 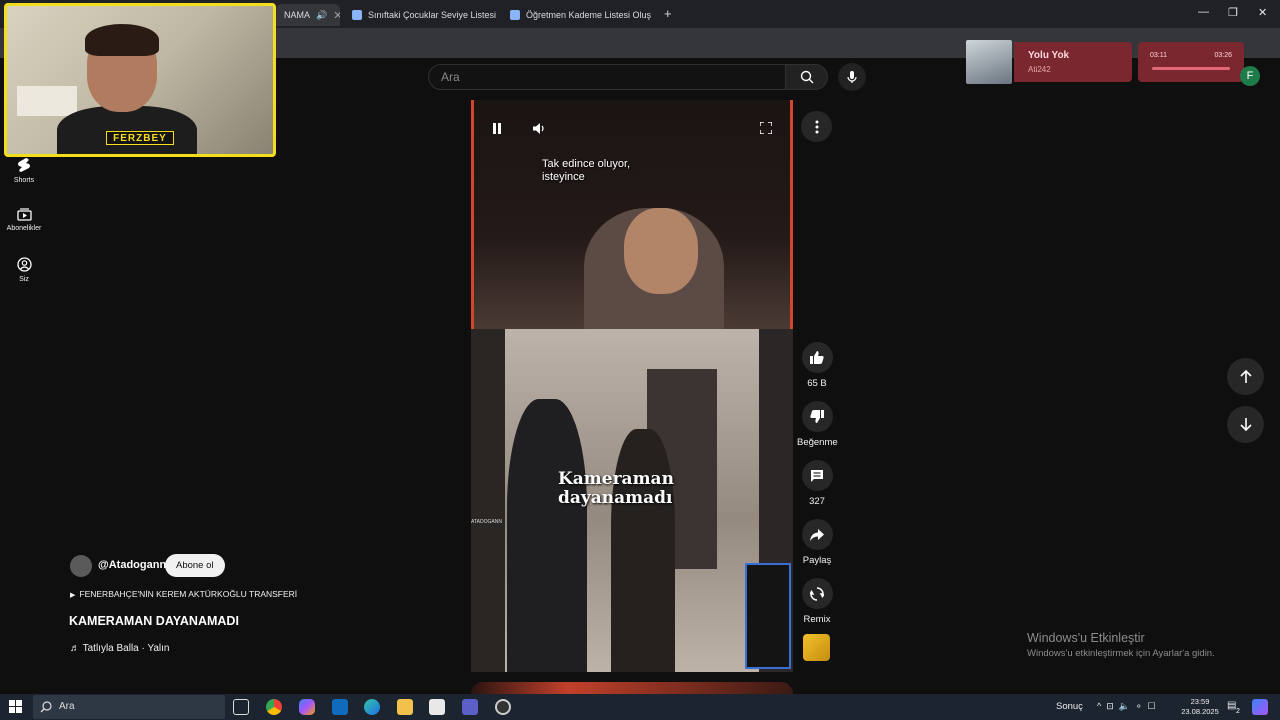 I want to click on song-title: Yolu Yok, so click(x=1049, y=55).